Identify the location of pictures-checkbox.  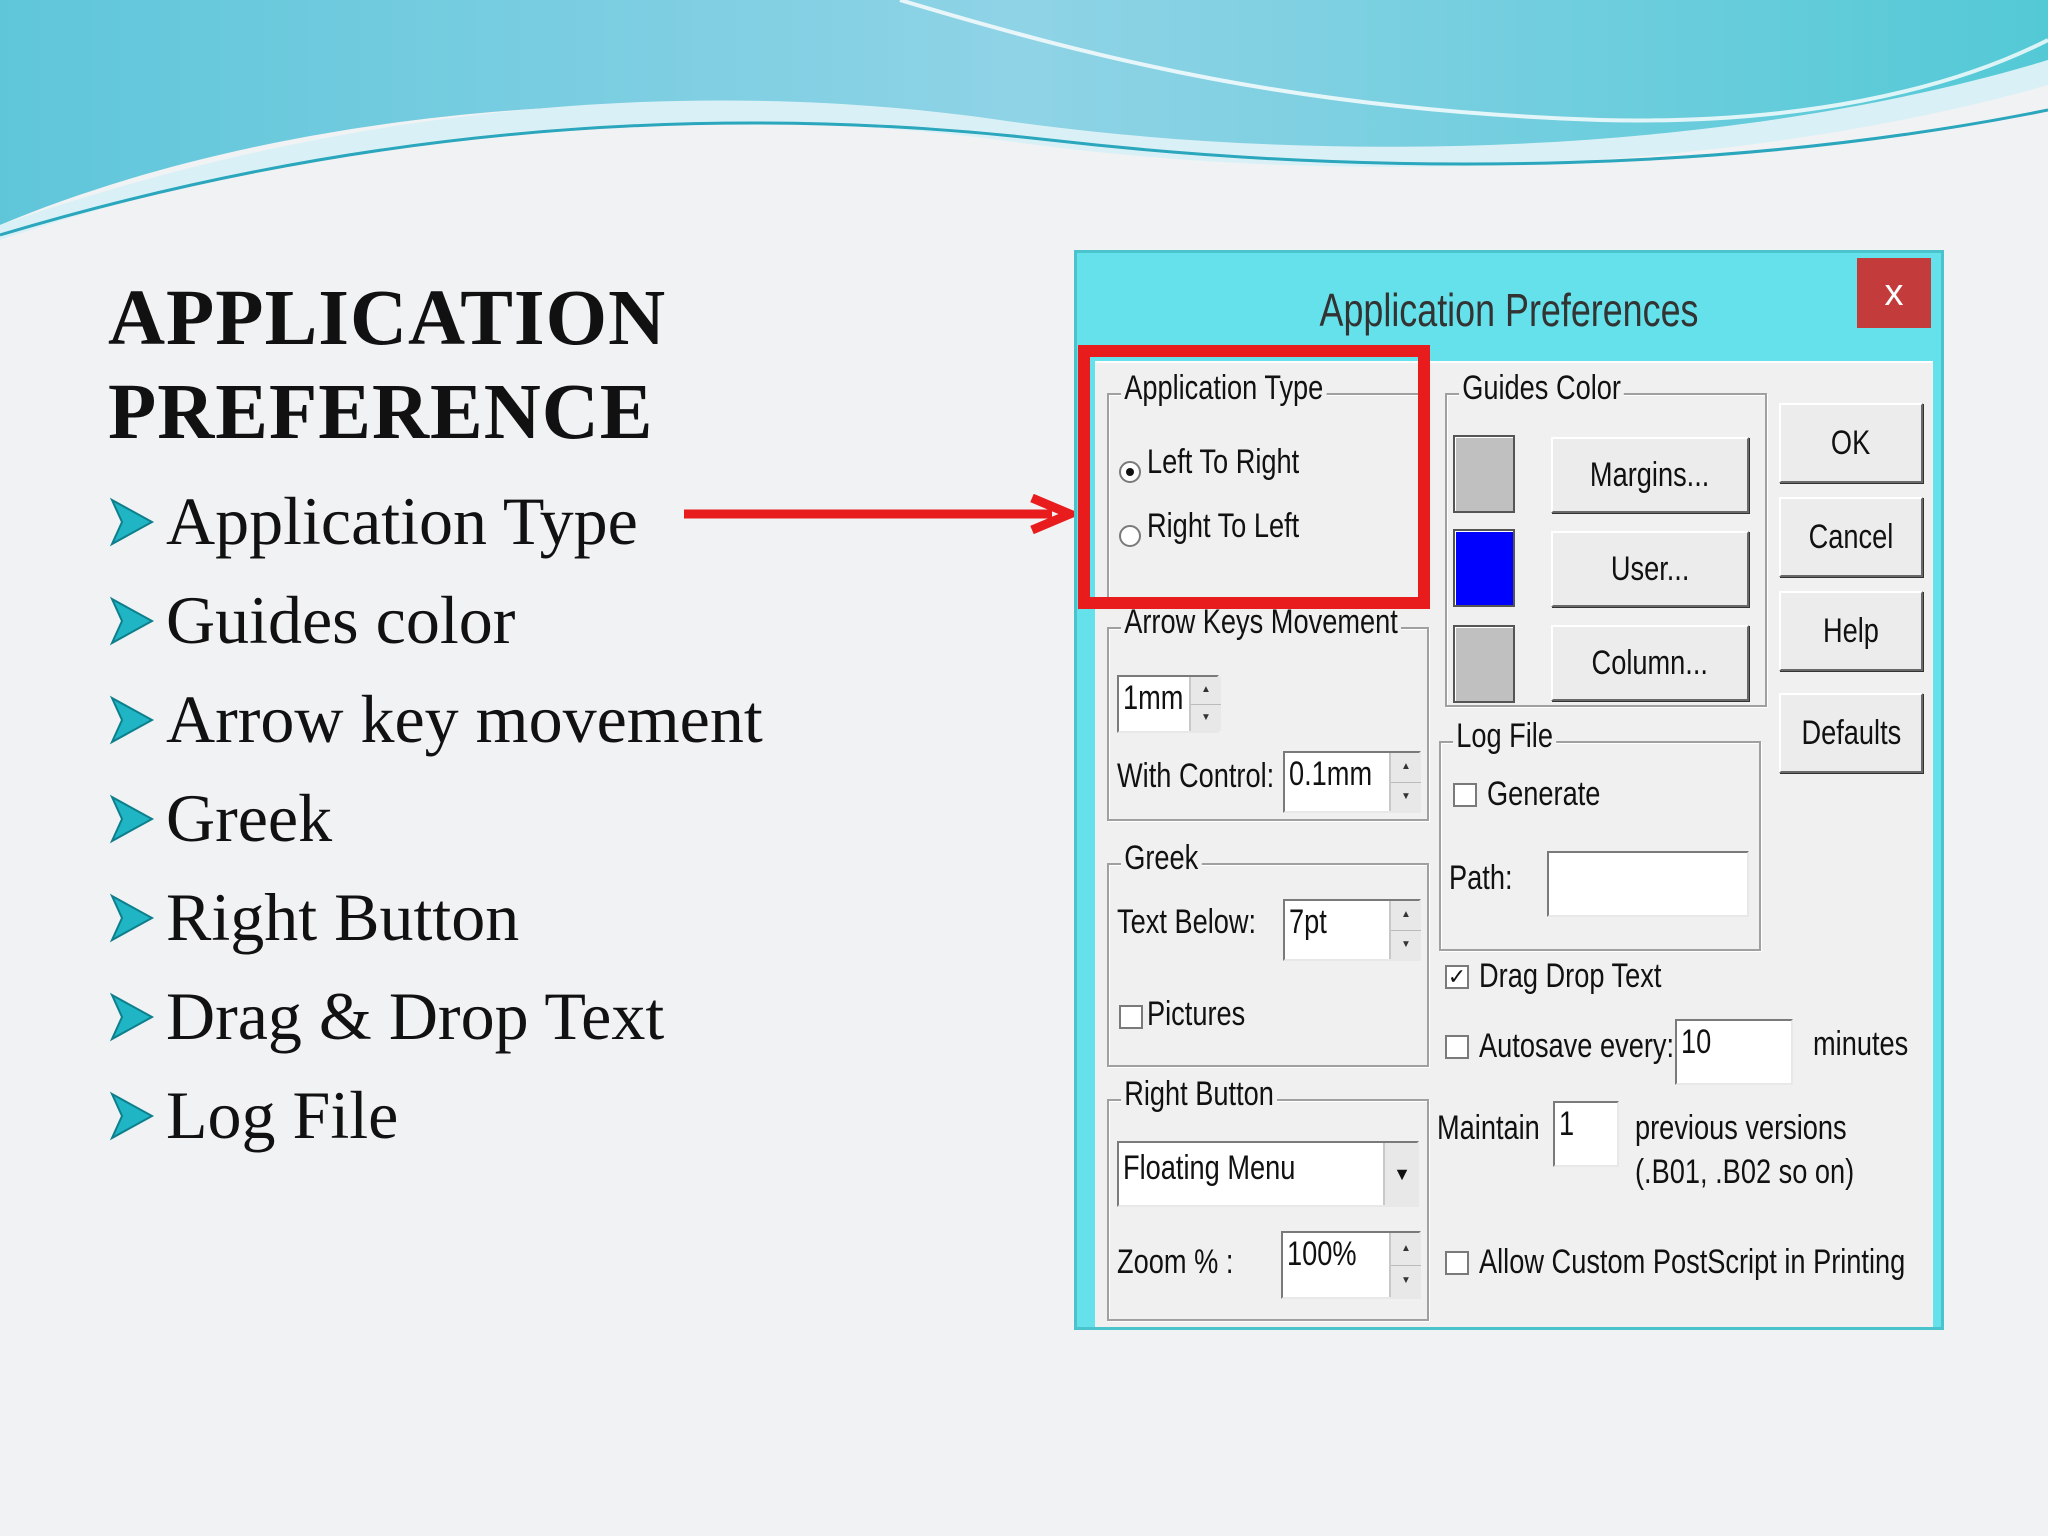
(1131, 1017).